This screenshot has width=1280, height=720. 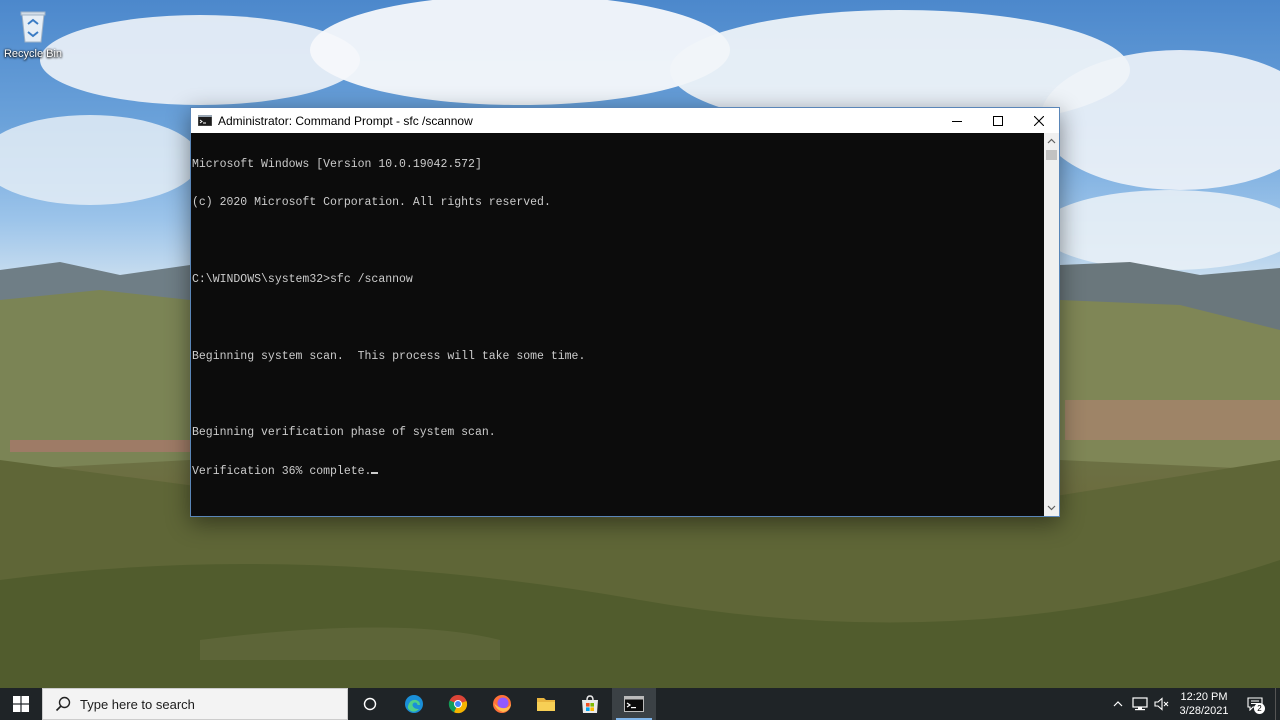 What do you see at coordinates (302, 279) in the screenshot?
I see `console-line: C:\WINDOWS\system32>sfc /scannow` at bounding box center [302, 279].